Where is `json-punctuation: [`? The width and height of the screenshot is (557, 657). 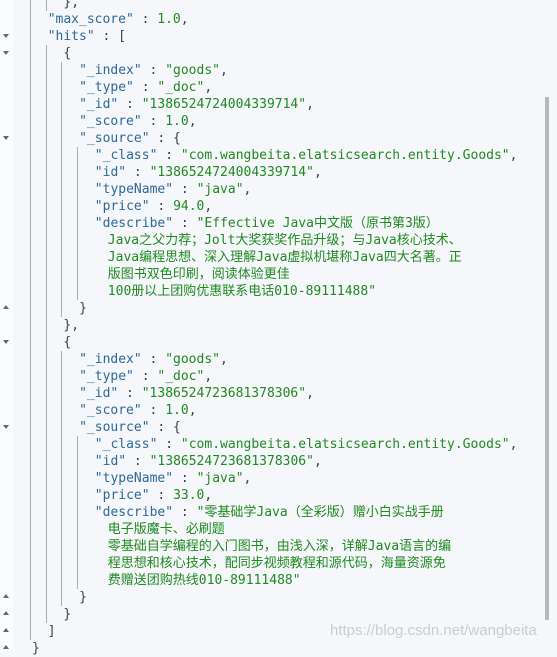
json-punctuation: [ is located at coordinates (122, 36).